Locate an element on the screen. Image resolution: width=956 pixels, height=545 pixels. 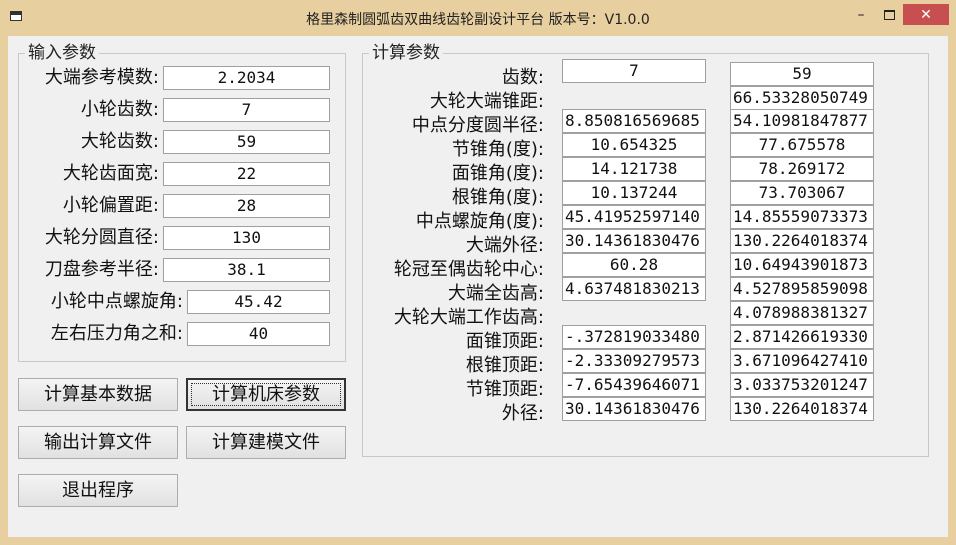
calc-label: 大轮大端锥距: is located at coordinates (486, 101).